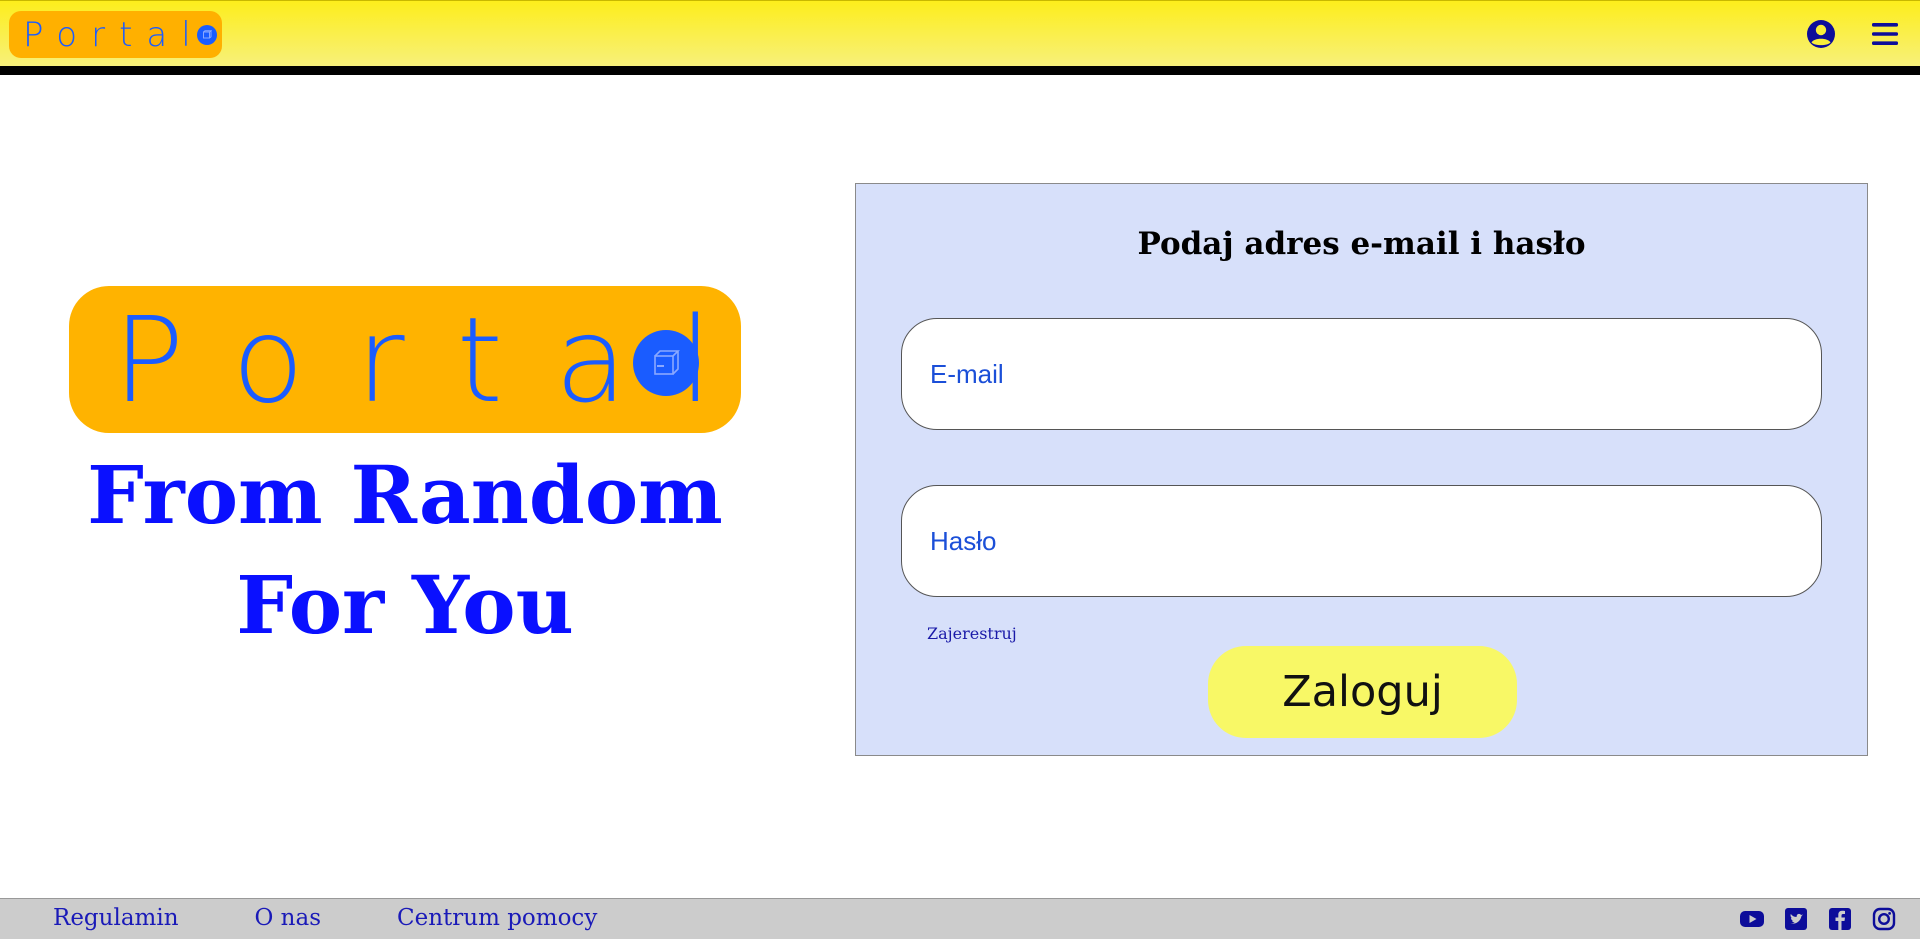 Image resolution: width=1920 pixels, height=939 pixels. I want to click on tagline-line-2: For You, so click(405, 605).